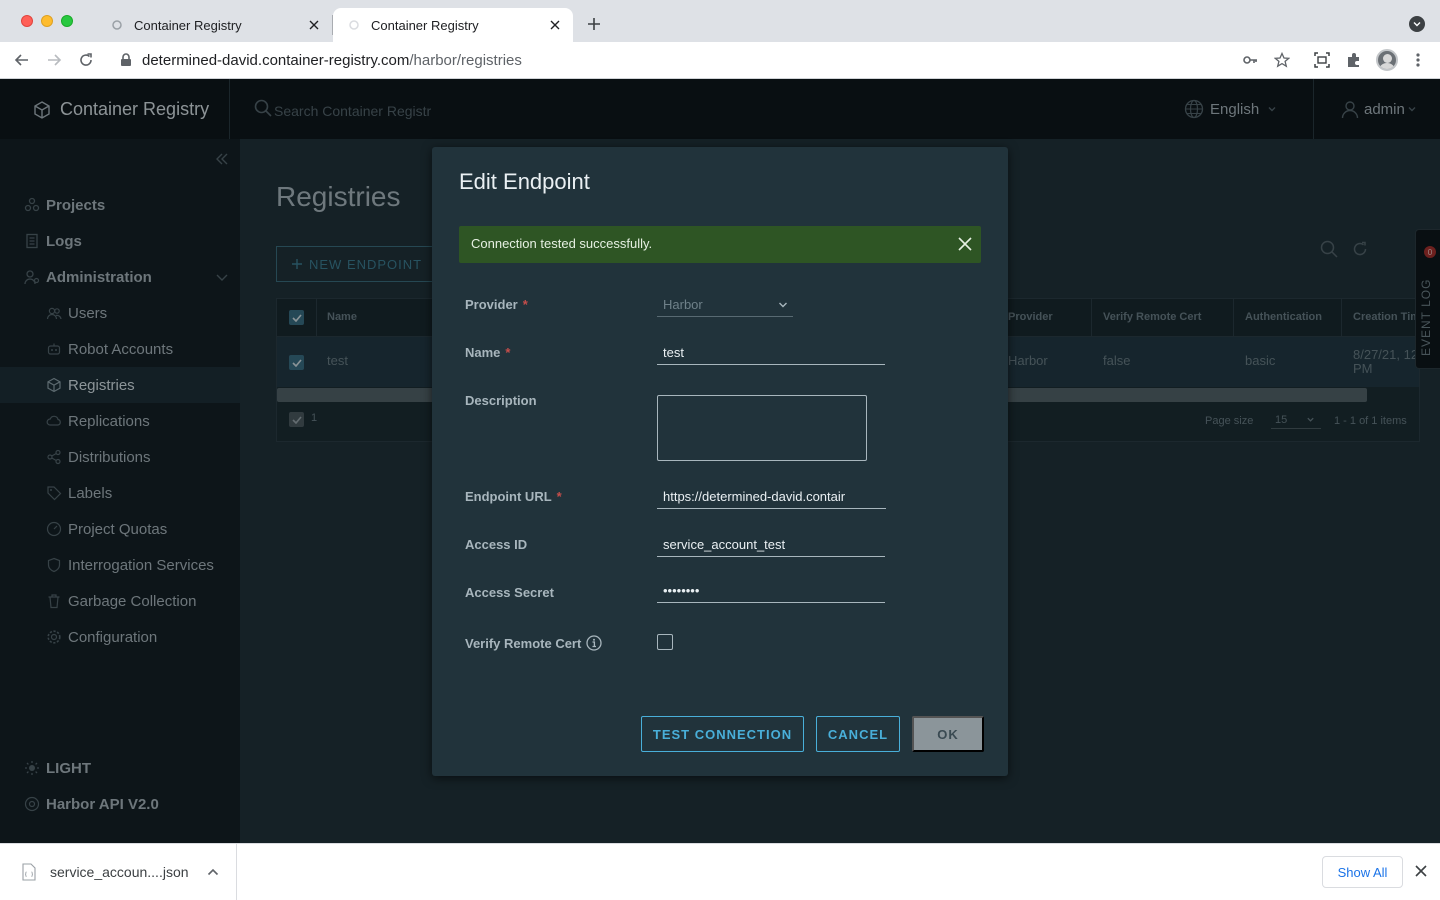 This screenshot has width=1440, height=900. What do you see at coordinates (720, 244) in the screenshot?
I see `success-alert: Connection tested successfully.` at bounding box center [720, 244].